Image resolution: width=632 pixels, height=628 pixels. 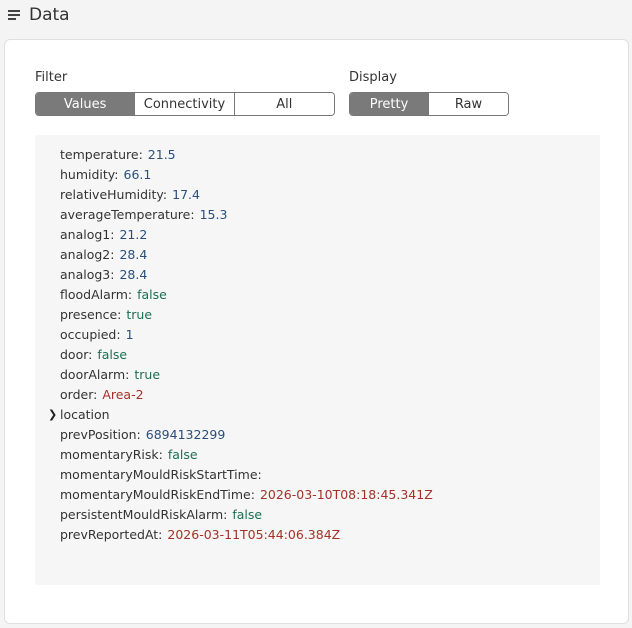 What do you see at coordinates (79, 394) in the screenshot?
I see `field-key: order:` at bounding box center [79, 394].